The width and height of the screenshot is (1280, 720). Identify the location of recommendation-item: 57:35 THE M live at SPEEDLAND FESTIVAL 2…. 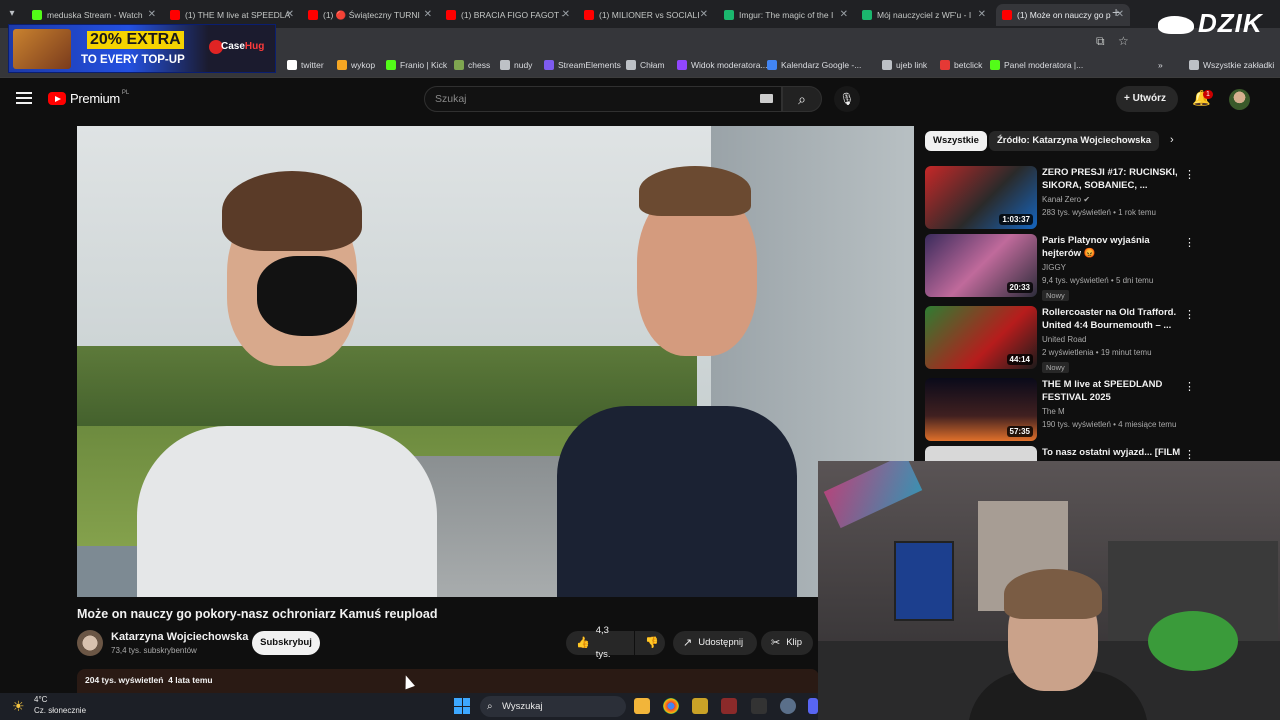
(1060, 410).